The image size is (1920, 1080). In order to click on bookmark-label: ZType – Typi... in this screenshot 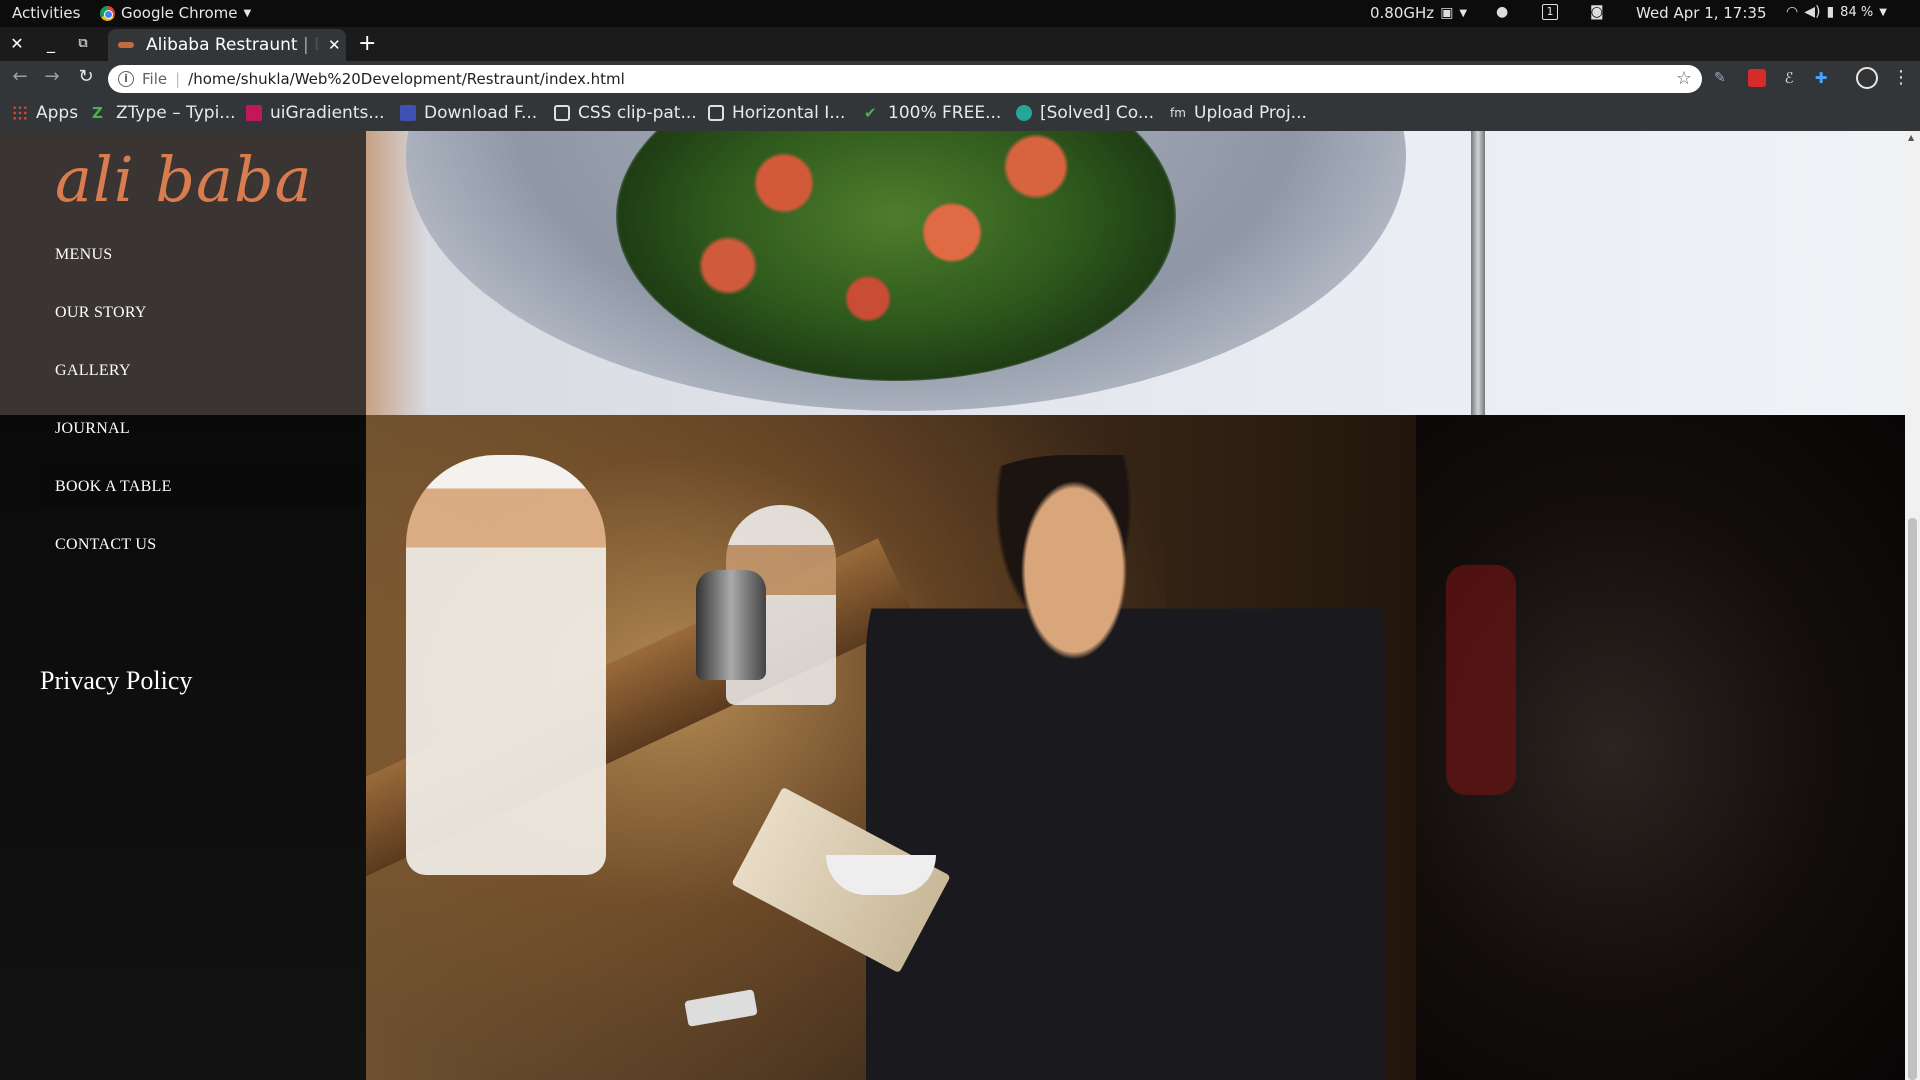, I will do `click(176, 113)`.